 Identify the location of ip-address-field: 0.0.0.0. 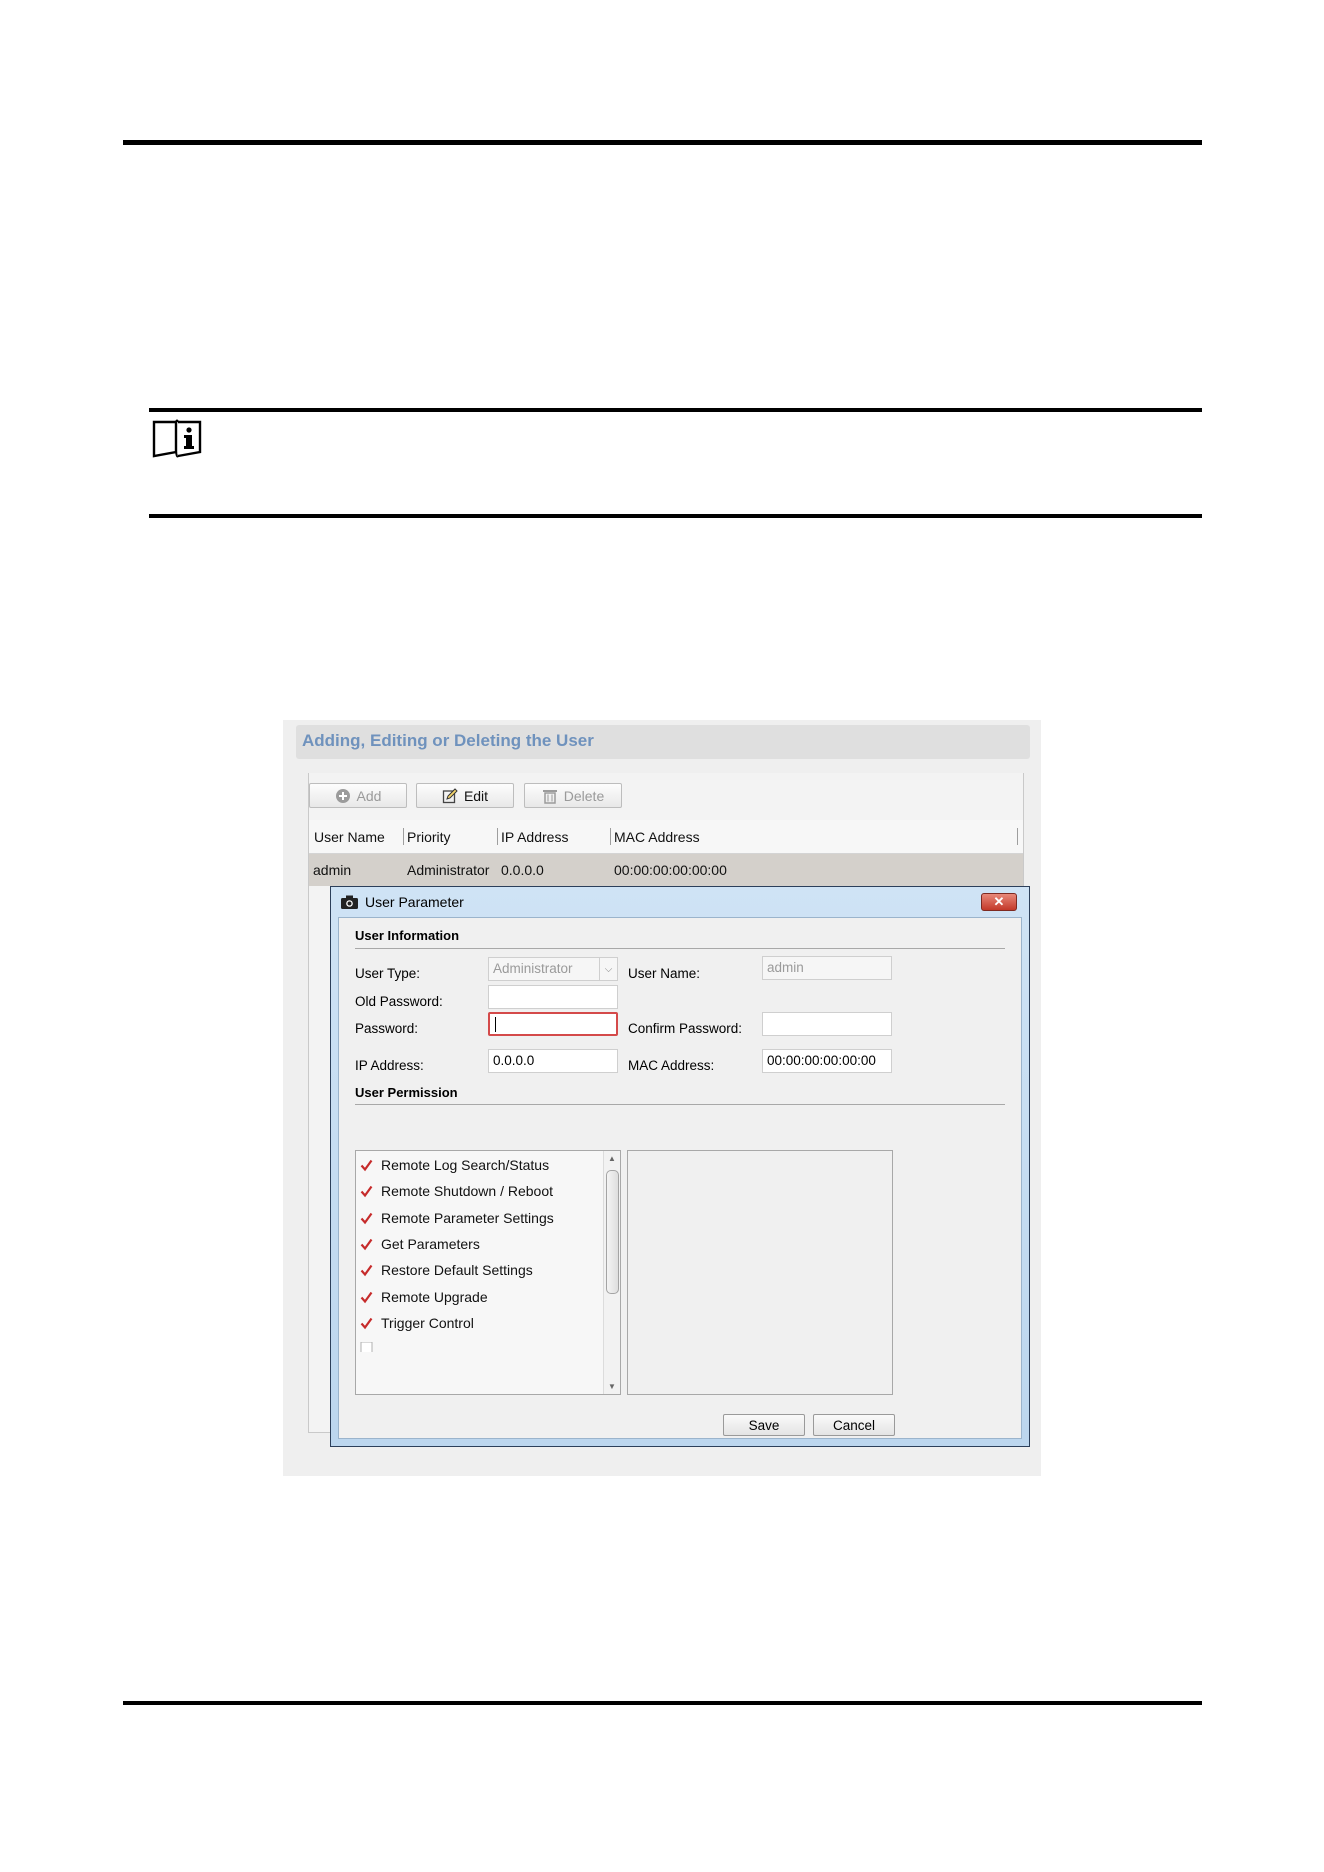
(553, 1061).